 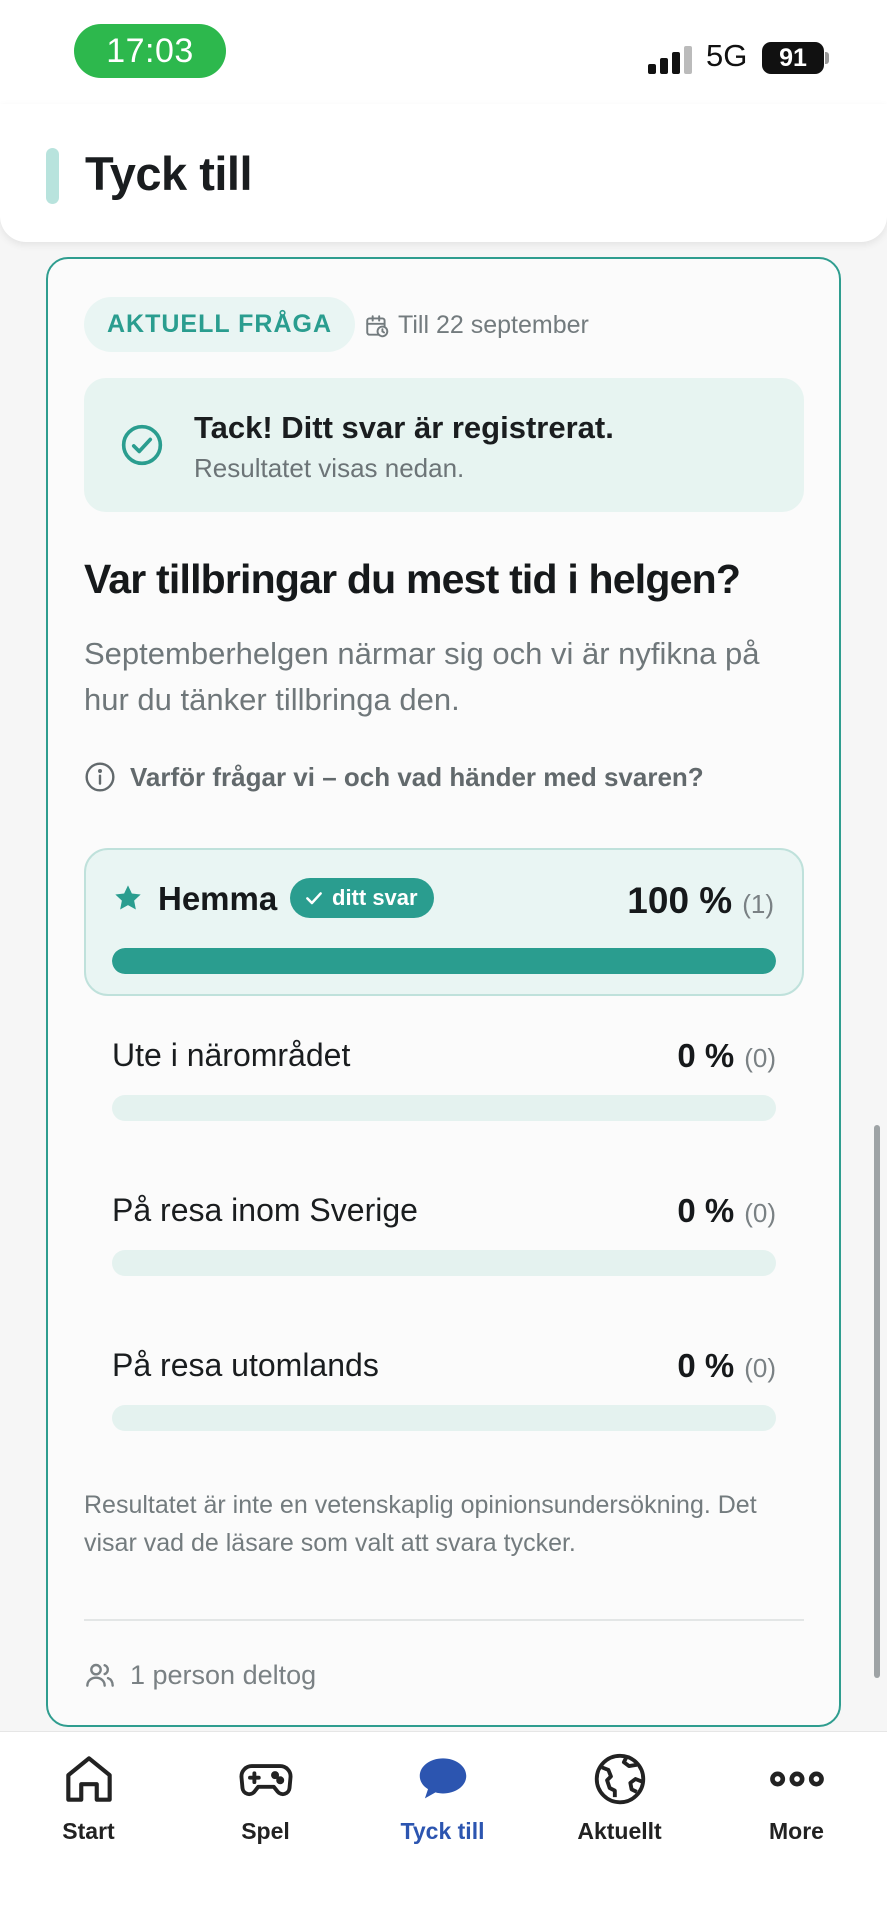 I want to click on check-icon, so click(x=314, y=898).